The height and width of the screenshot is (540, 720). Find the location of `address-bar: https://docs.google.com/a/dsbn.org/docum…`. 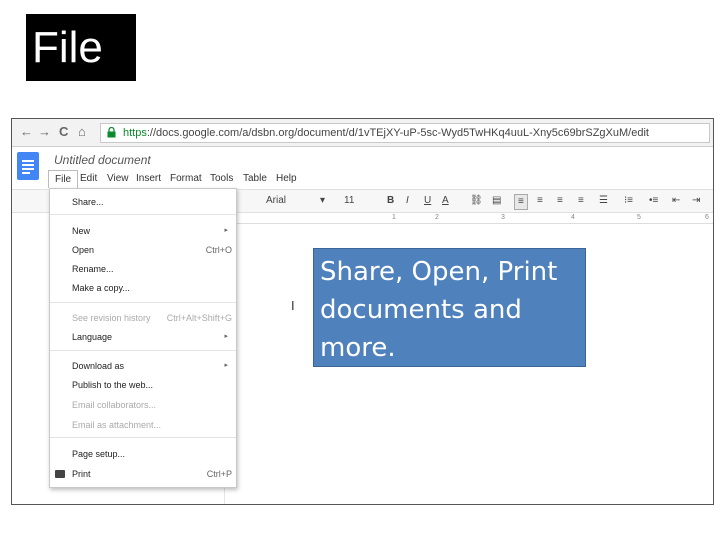

address-bar: https://docs.google.com/a/dsbn.org/docum… is located at coordinates (405, 133).